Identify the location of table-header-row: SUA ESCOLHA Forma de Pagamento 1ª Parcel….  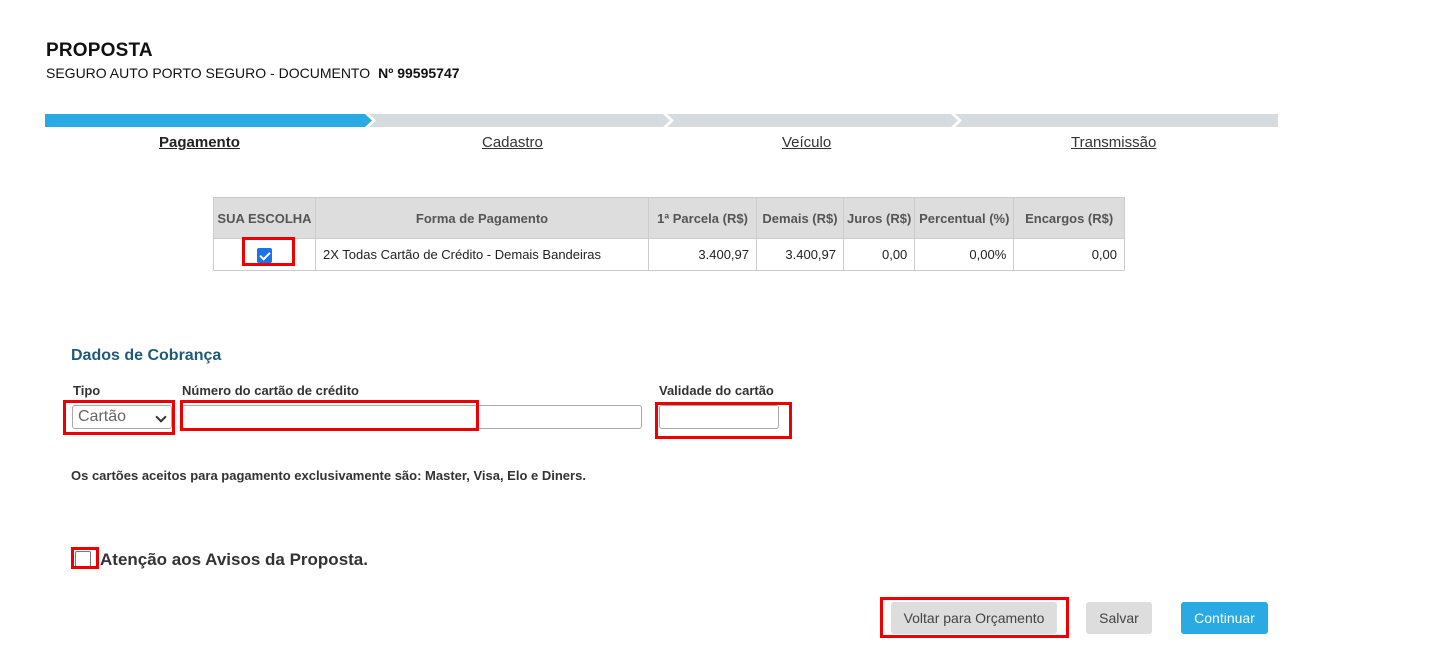
(669, 218).